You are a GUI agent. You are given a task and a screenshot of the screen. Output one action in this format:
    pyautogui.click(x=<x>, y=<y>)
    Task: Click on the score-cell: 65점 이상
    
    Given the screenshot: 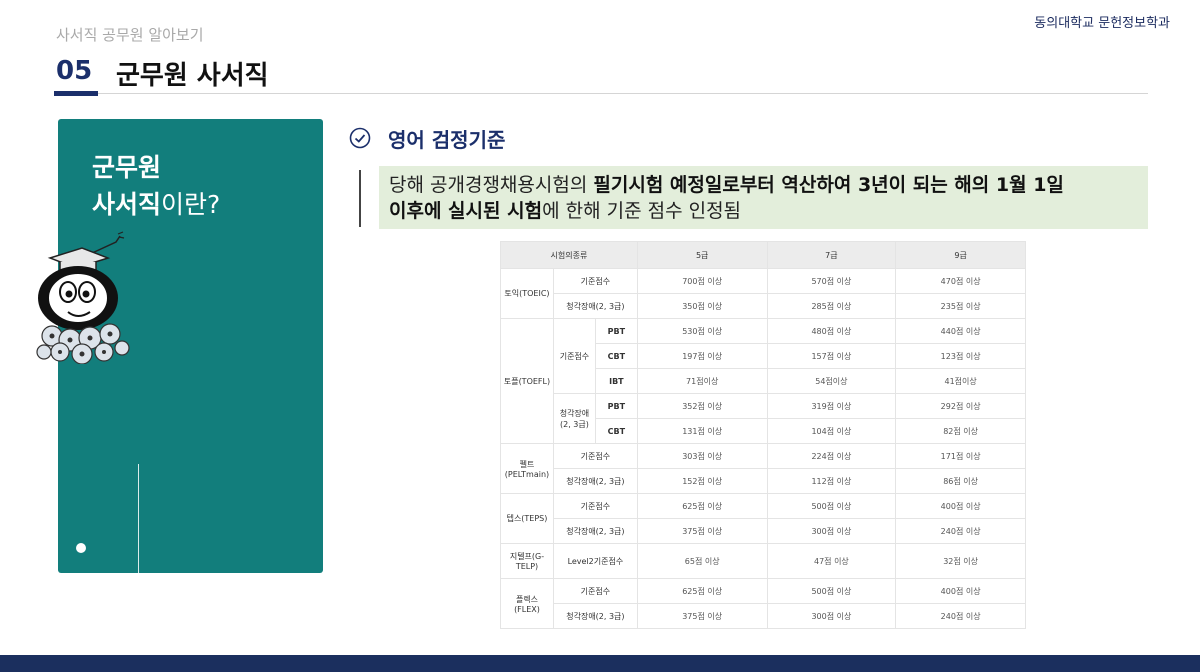 What is the action you would take?
    pyautogui.click(x=702, y=561)
    